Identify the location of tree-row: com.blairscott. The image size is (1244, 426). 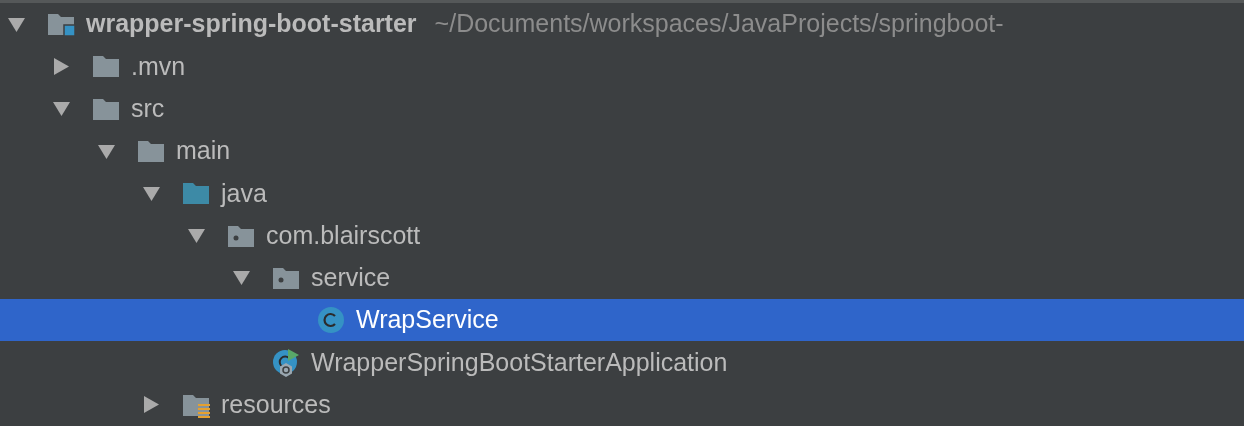
(622, 235).